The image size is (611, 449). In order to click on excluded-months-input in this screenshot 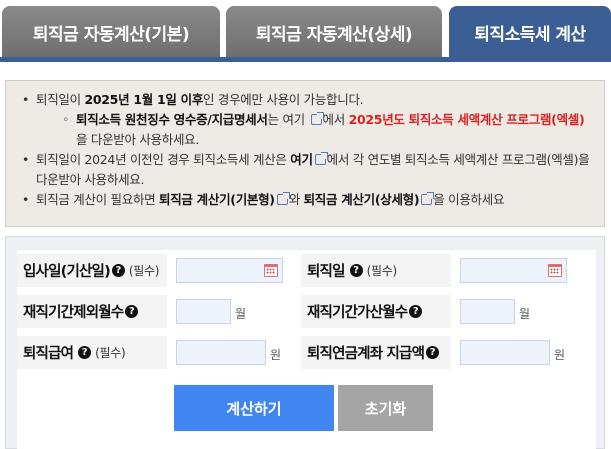, I will do `click(203, 311)`.